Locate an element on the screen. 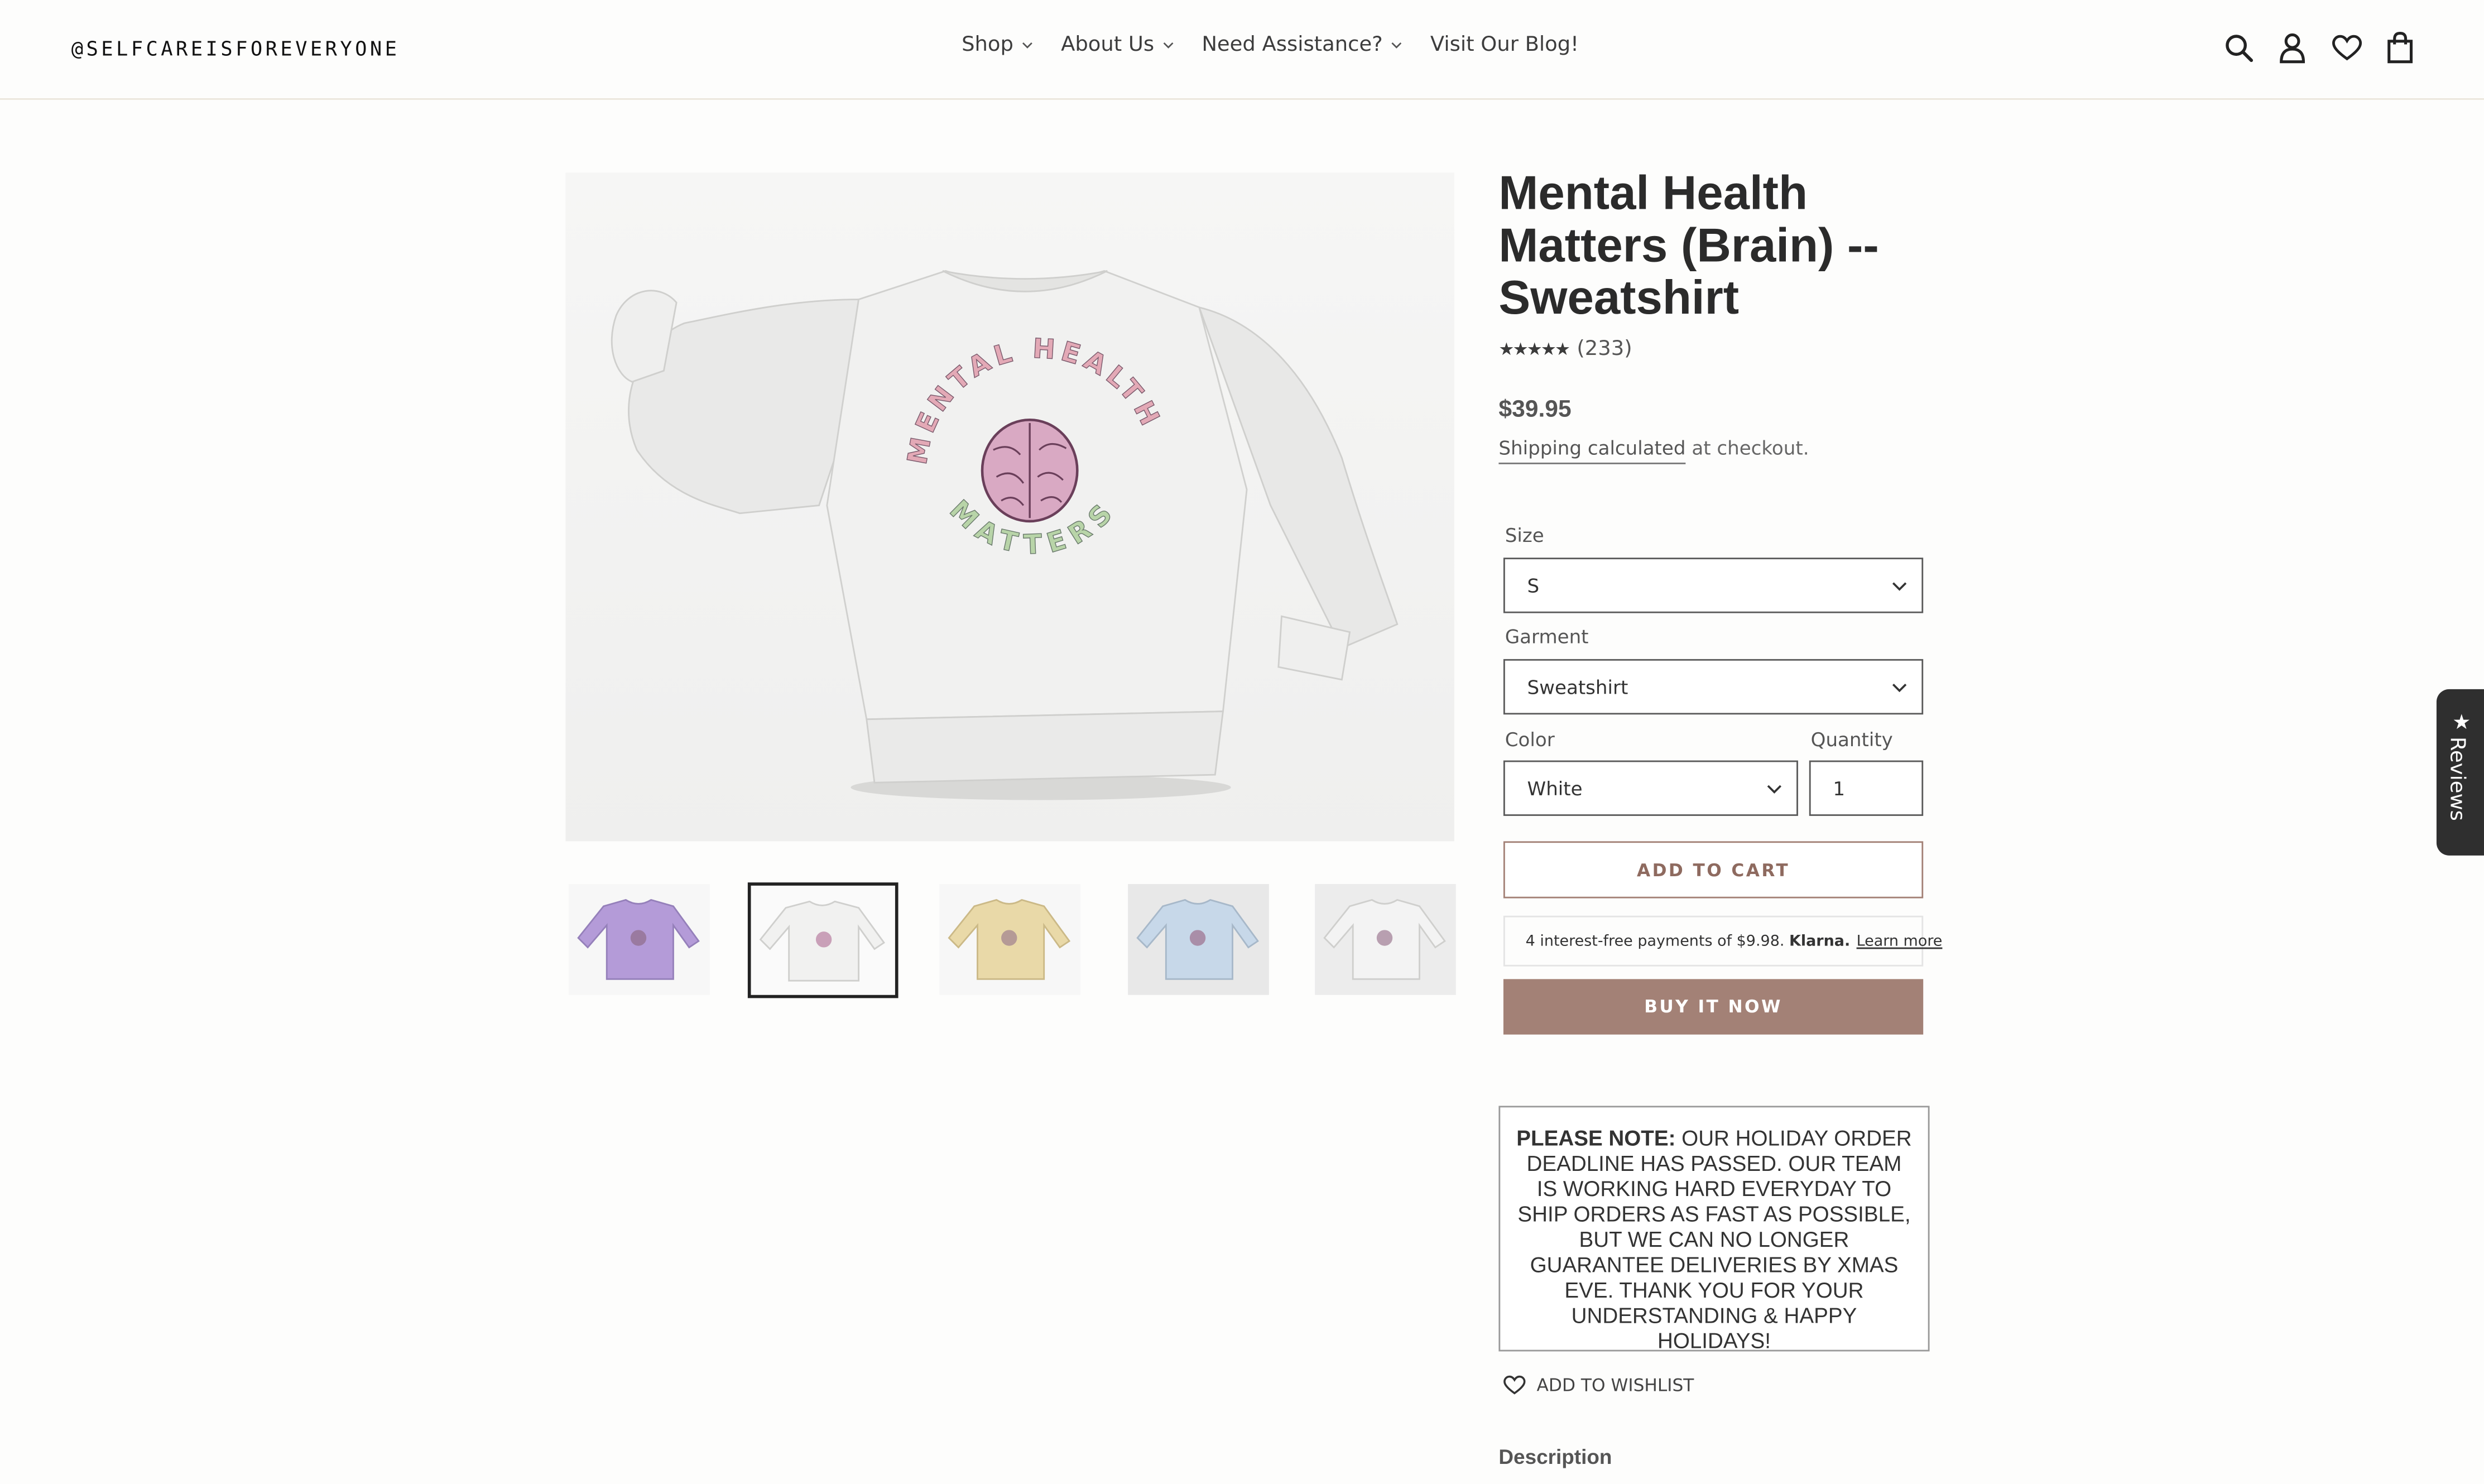  nav-shop-label: Shop is located at coordinates (987, 45).